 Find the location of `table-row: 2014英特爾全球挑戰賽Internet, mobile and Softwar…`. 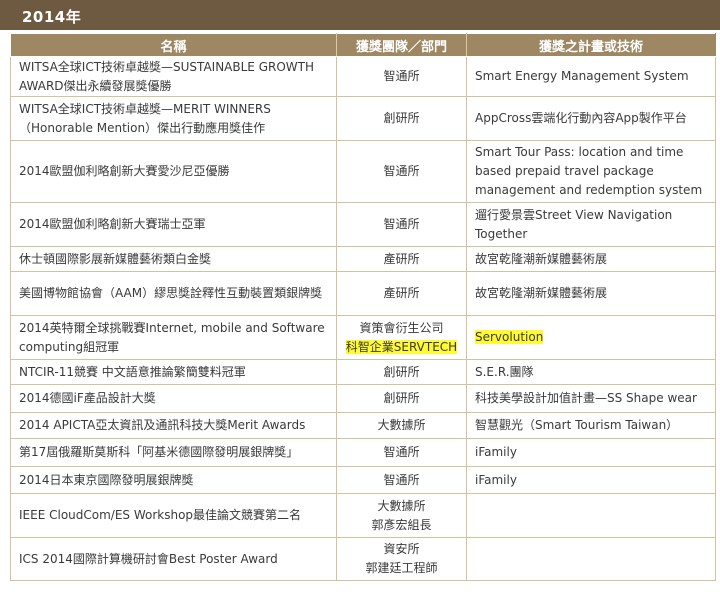

table-row: 2014英特爾全球挑戰賽Internet, mobile and Softwar… is located at coordinates (363, 337).